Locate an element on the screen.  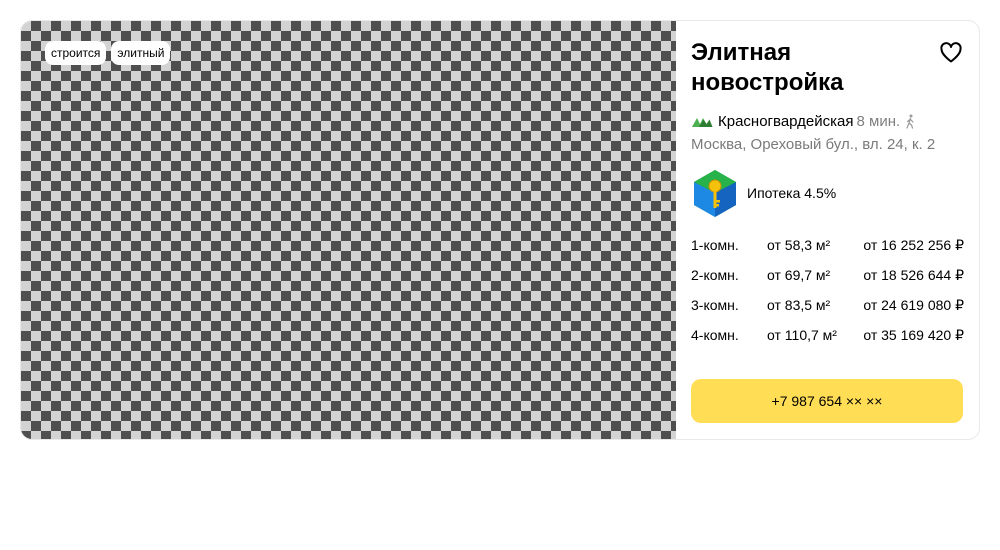
mortgage-offer: Ипотека 4.5% is located at coordinates (763, 193).